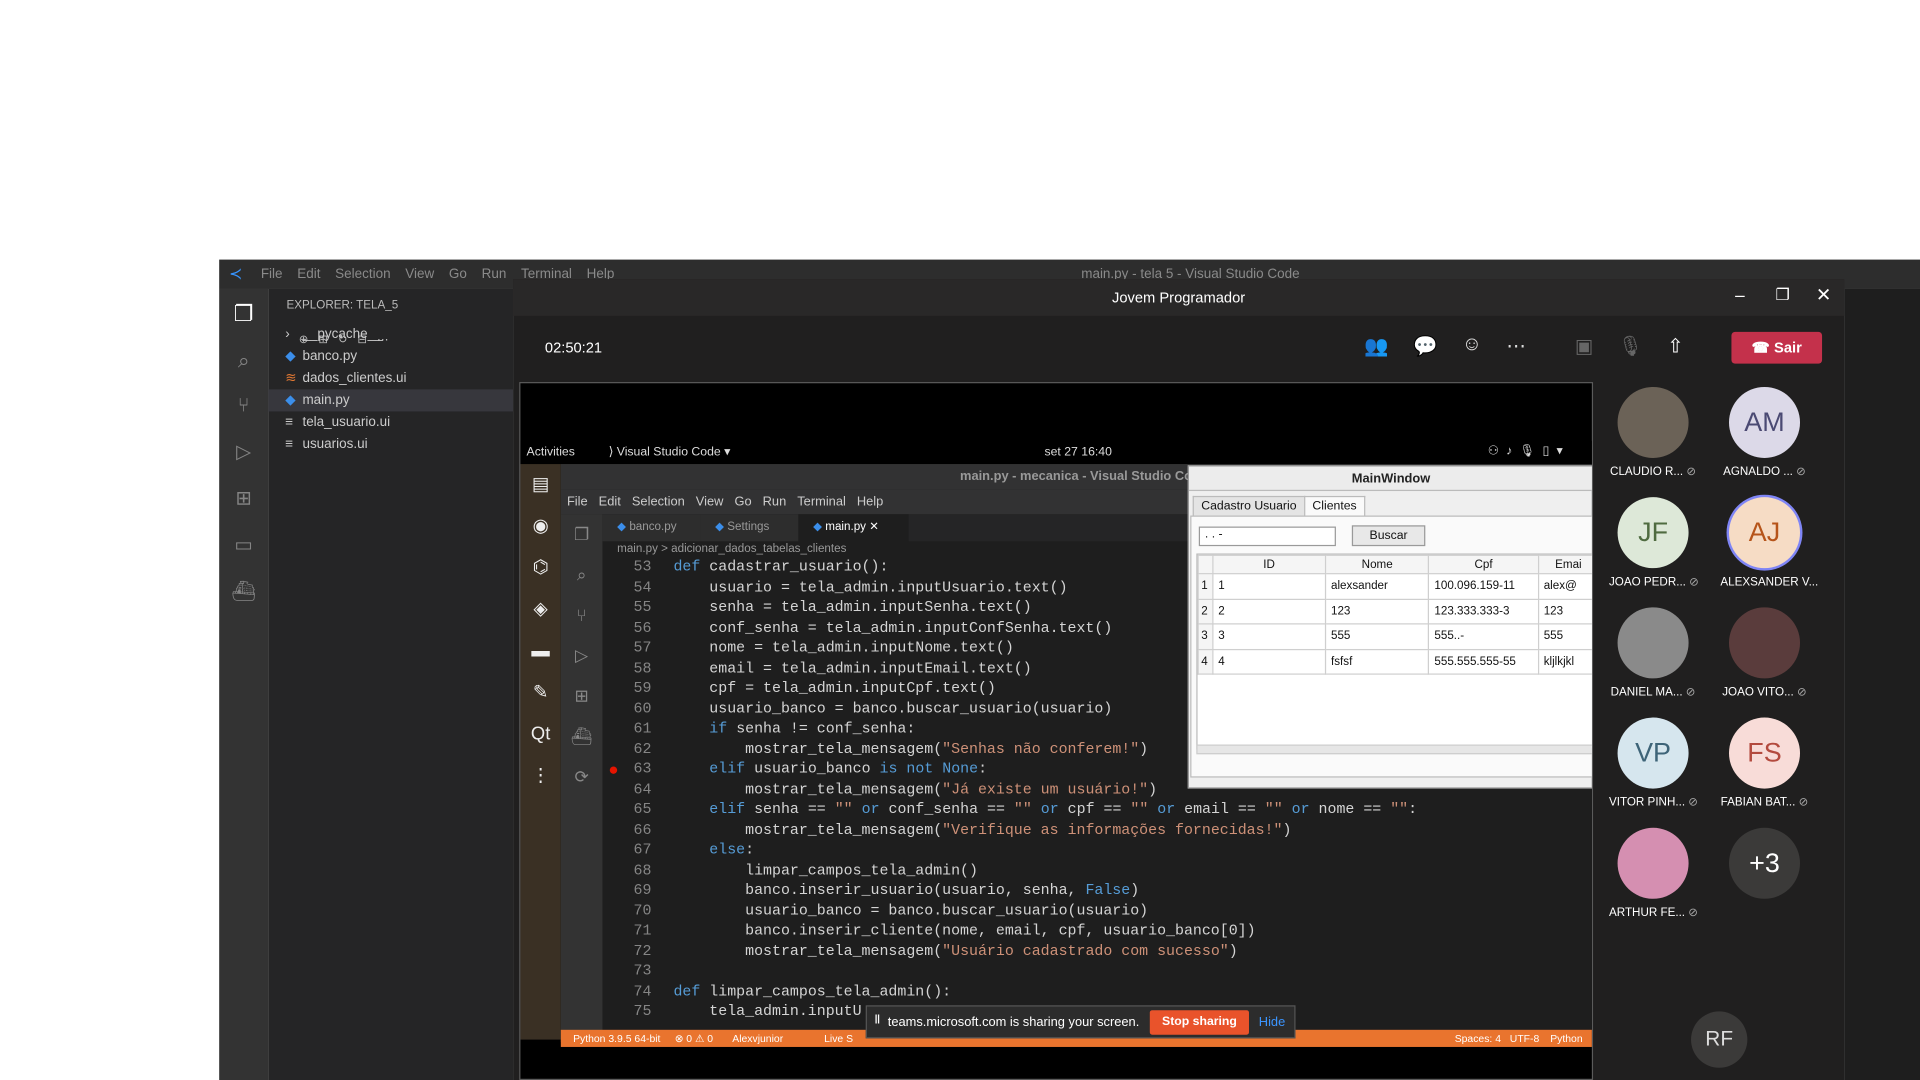 This screenshot has width=1920, height=1080. What do you see at coordinates (1764, 643) in the screenshot?
I see `participant-avatar` at bounding box center [1764, 643].